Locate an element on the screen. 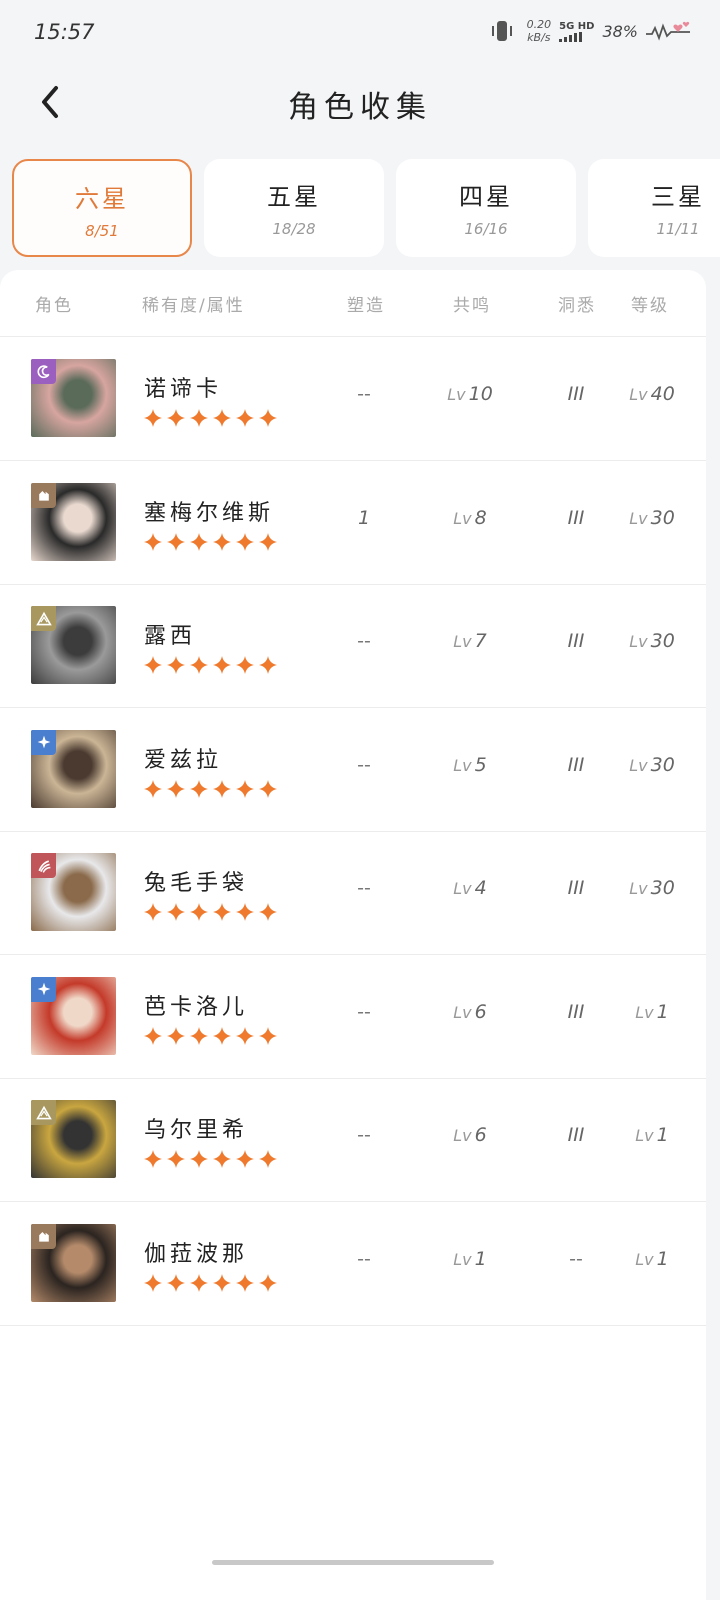  page-title: 角色收集 is located at coordinates (360, 107).